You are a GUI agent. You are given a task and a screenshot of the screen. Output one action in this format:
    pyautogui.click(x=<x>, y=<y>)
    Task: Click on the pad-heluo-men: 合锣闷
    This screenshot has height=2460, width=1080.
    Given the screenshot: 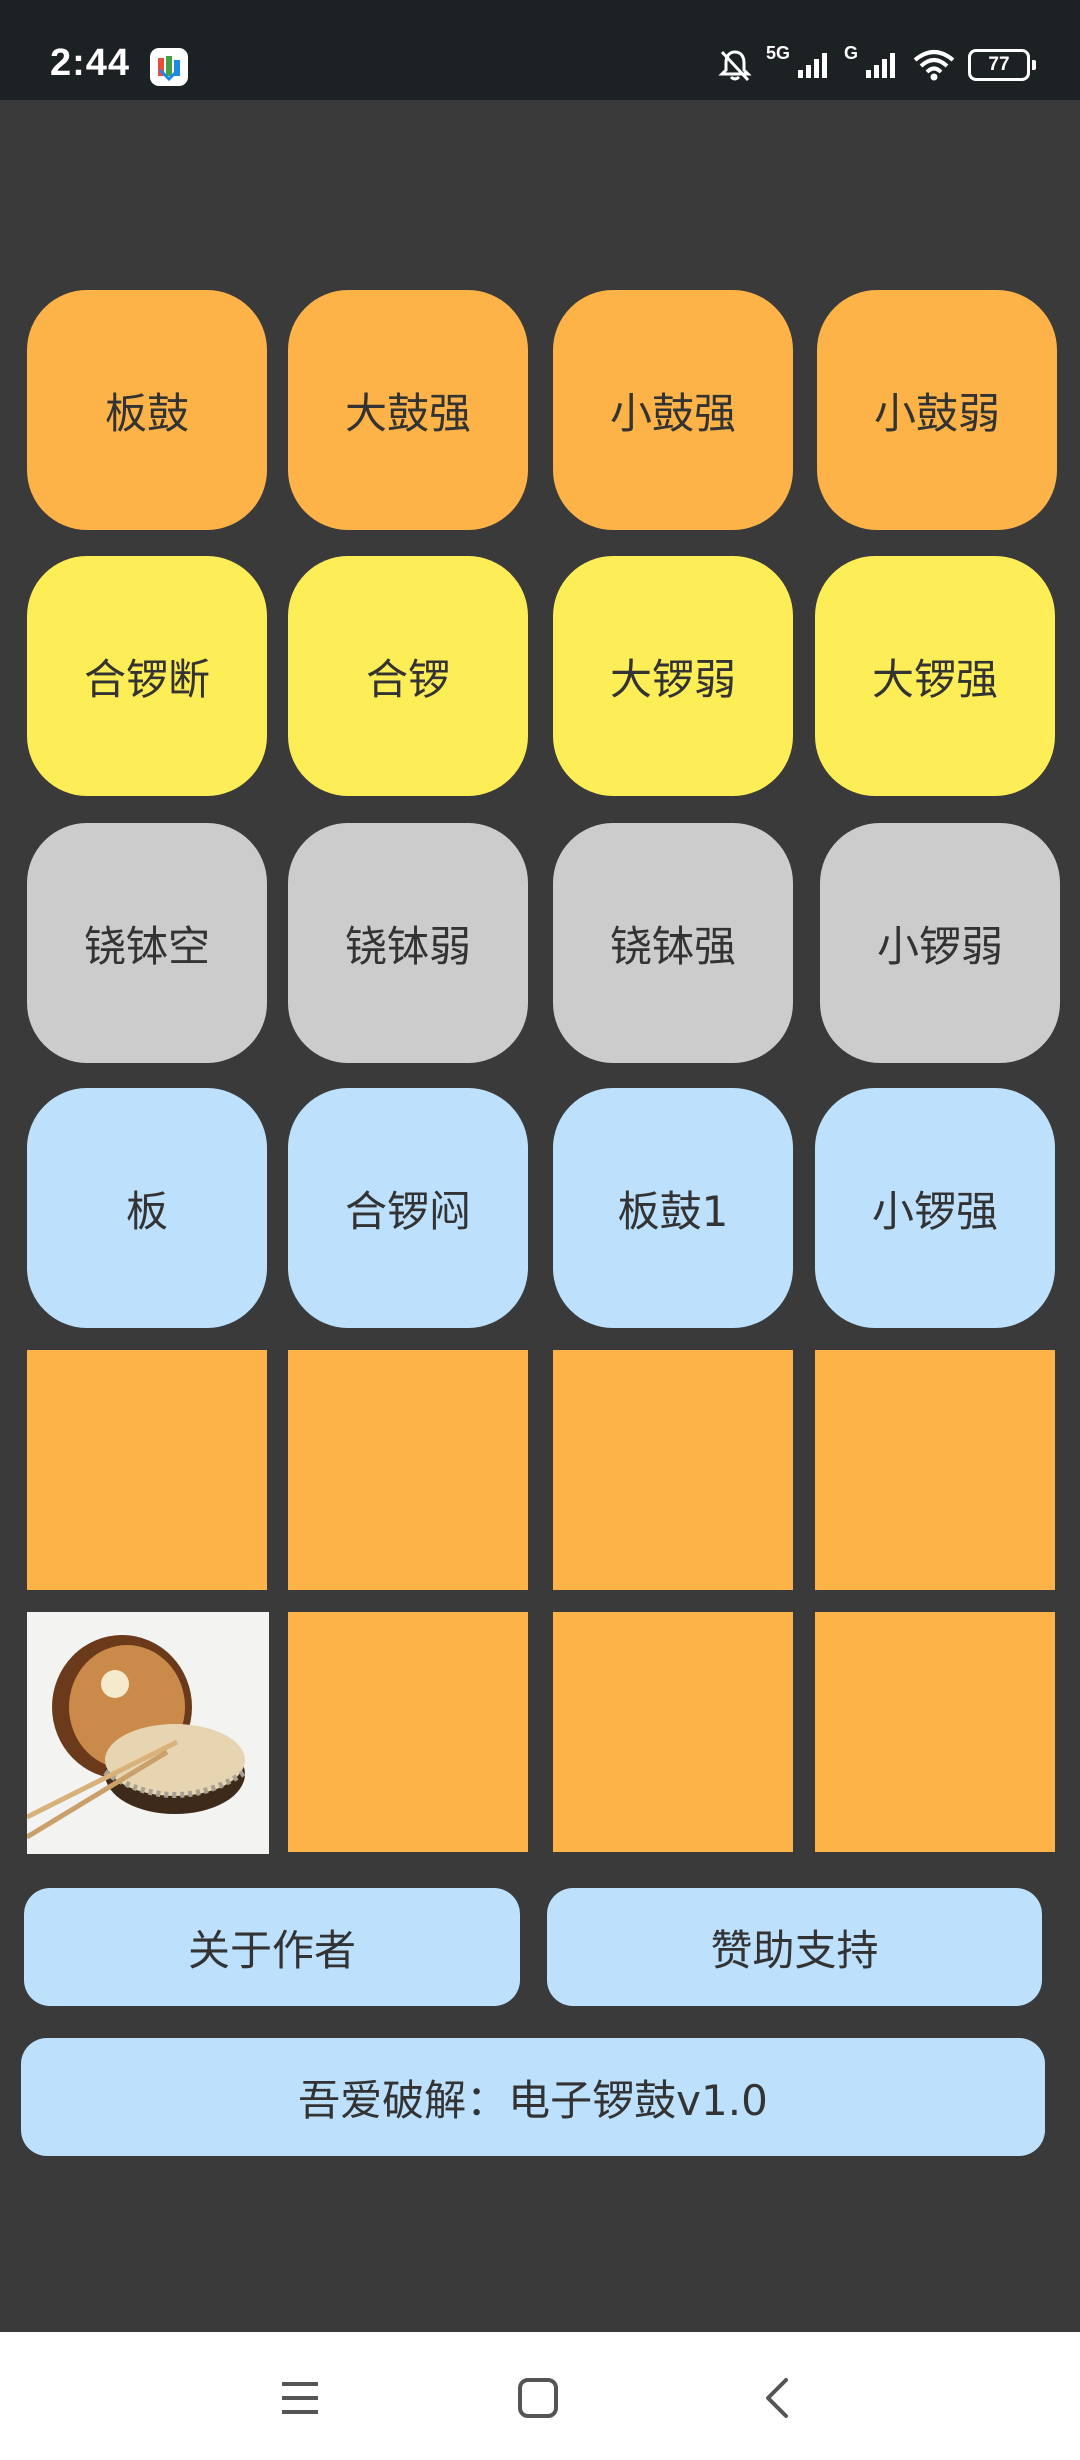 What is the action you would take?
    pyautogui.click(x=408, y=1208)
    